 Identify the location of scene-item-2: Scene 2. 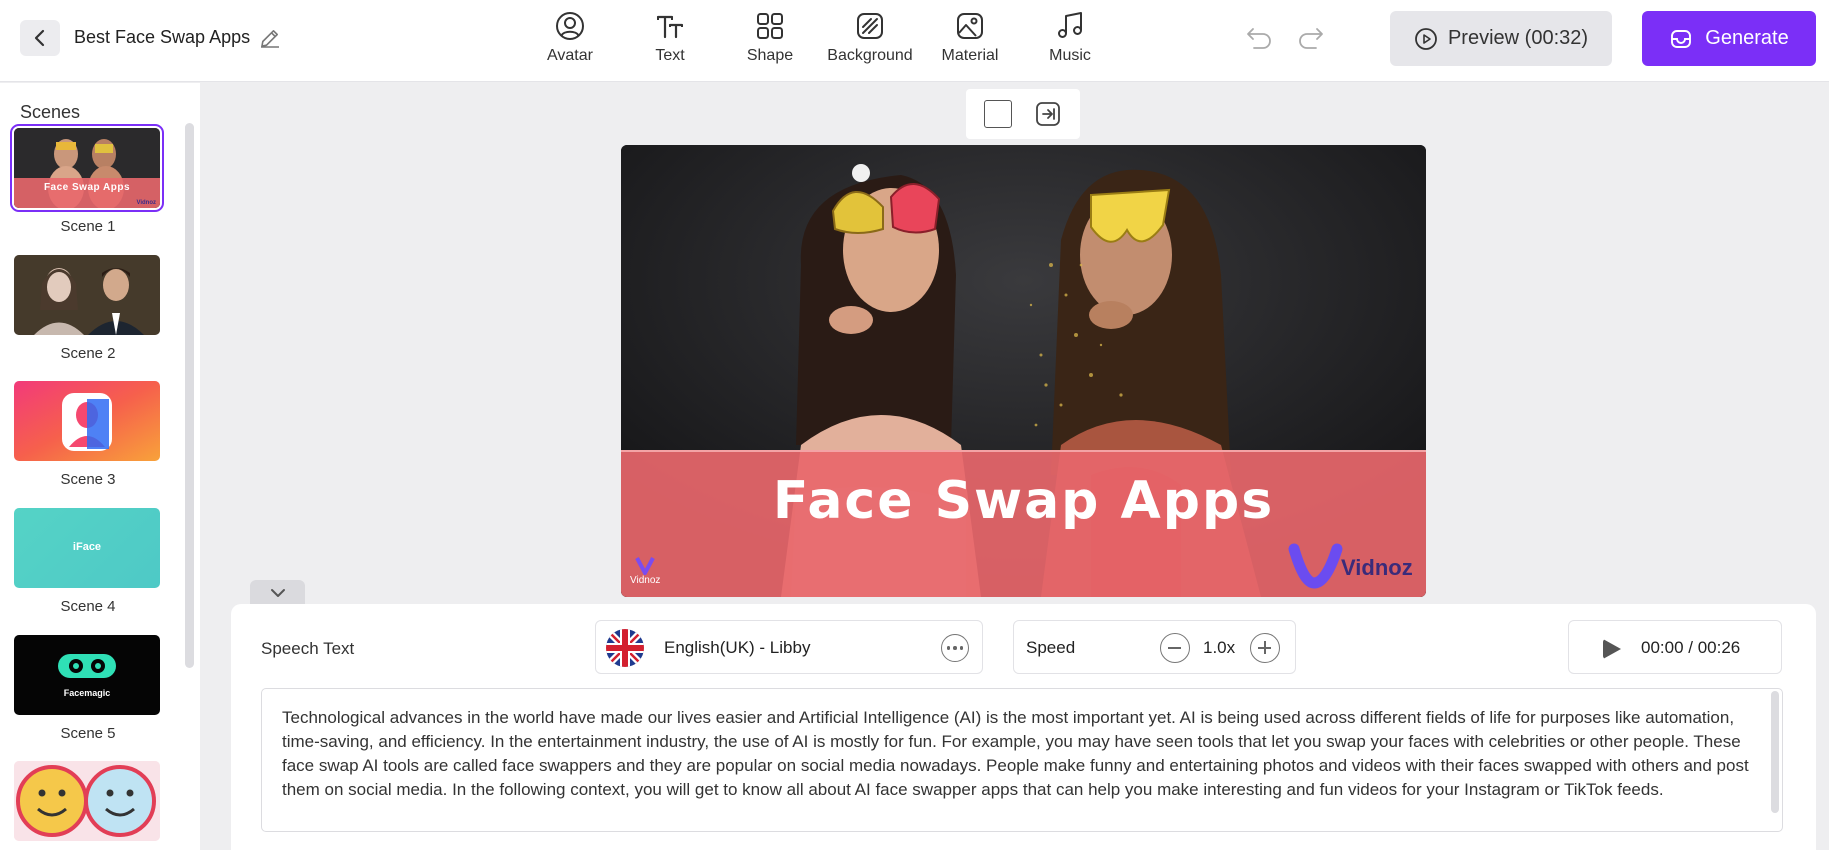
(88, 308).